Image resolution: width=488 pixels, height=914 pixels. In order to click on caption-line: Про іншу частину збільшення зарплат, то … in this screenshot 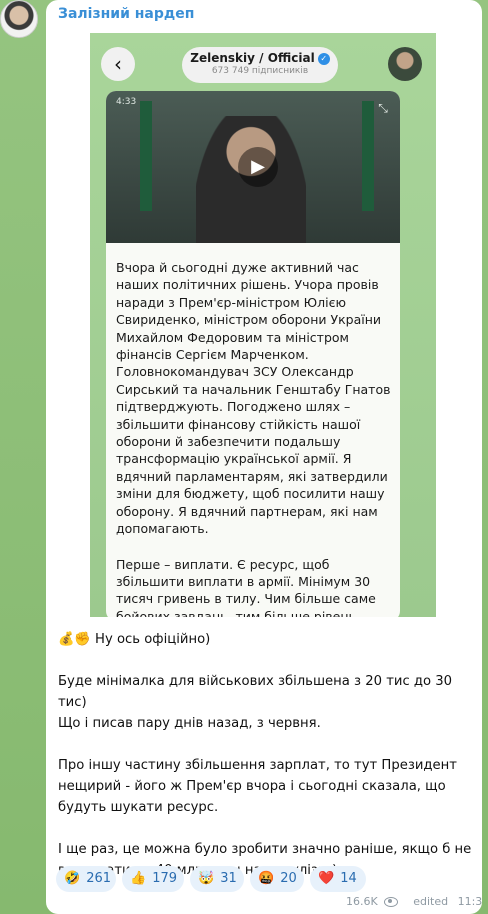, I will do `click(257, 786)`.